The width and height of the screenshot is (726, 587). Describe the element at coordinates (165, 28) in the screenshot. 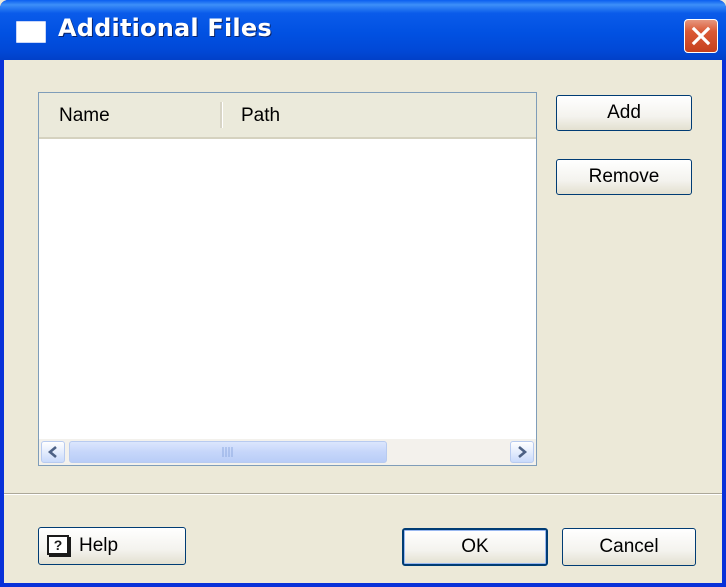

I see `window-title: Additional Files` at that location.